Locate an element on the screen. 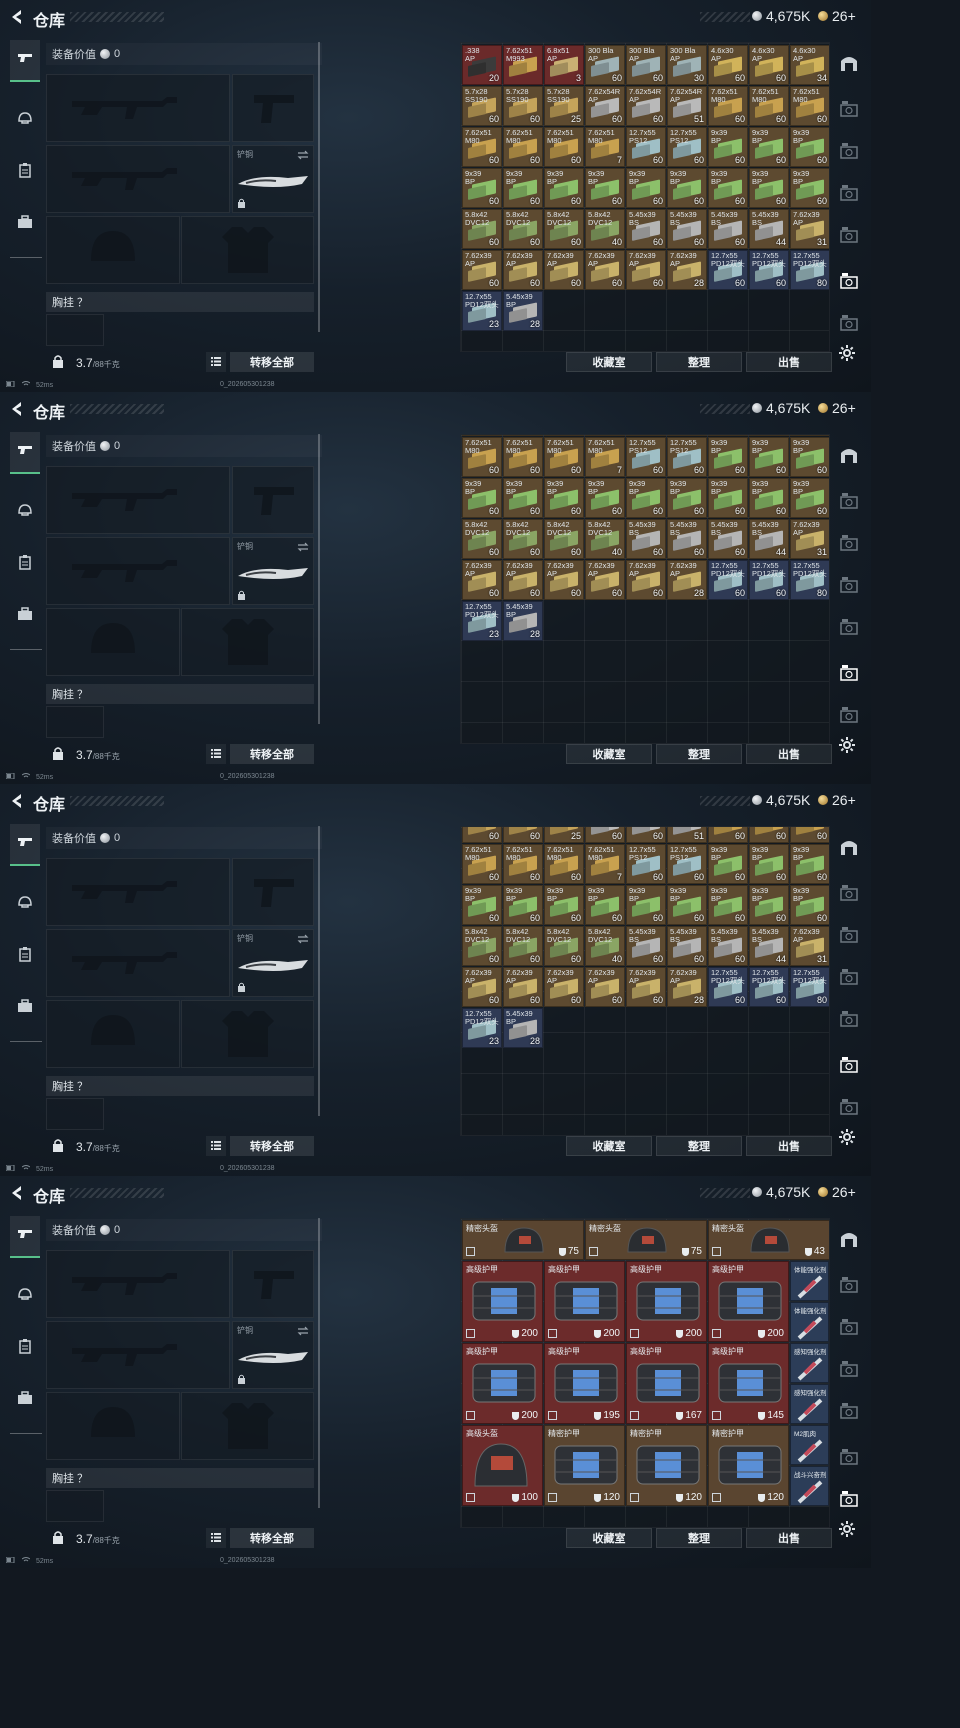 The image size is (960, 1728). back-arrow-icon is located at coordinates (17, 1193).